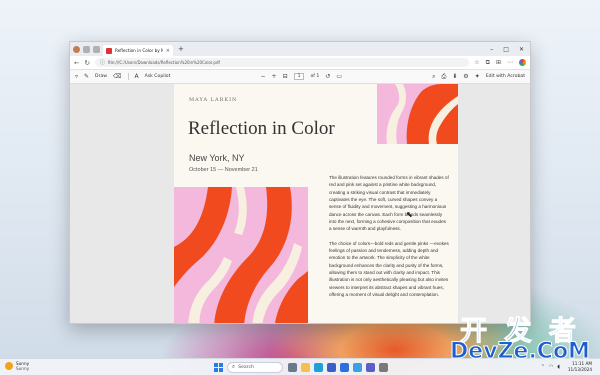  What do you see at coordinates (23, 368) in the screenshot?
I see `weather-desc: Sunny` at bounding box center [23, 368].